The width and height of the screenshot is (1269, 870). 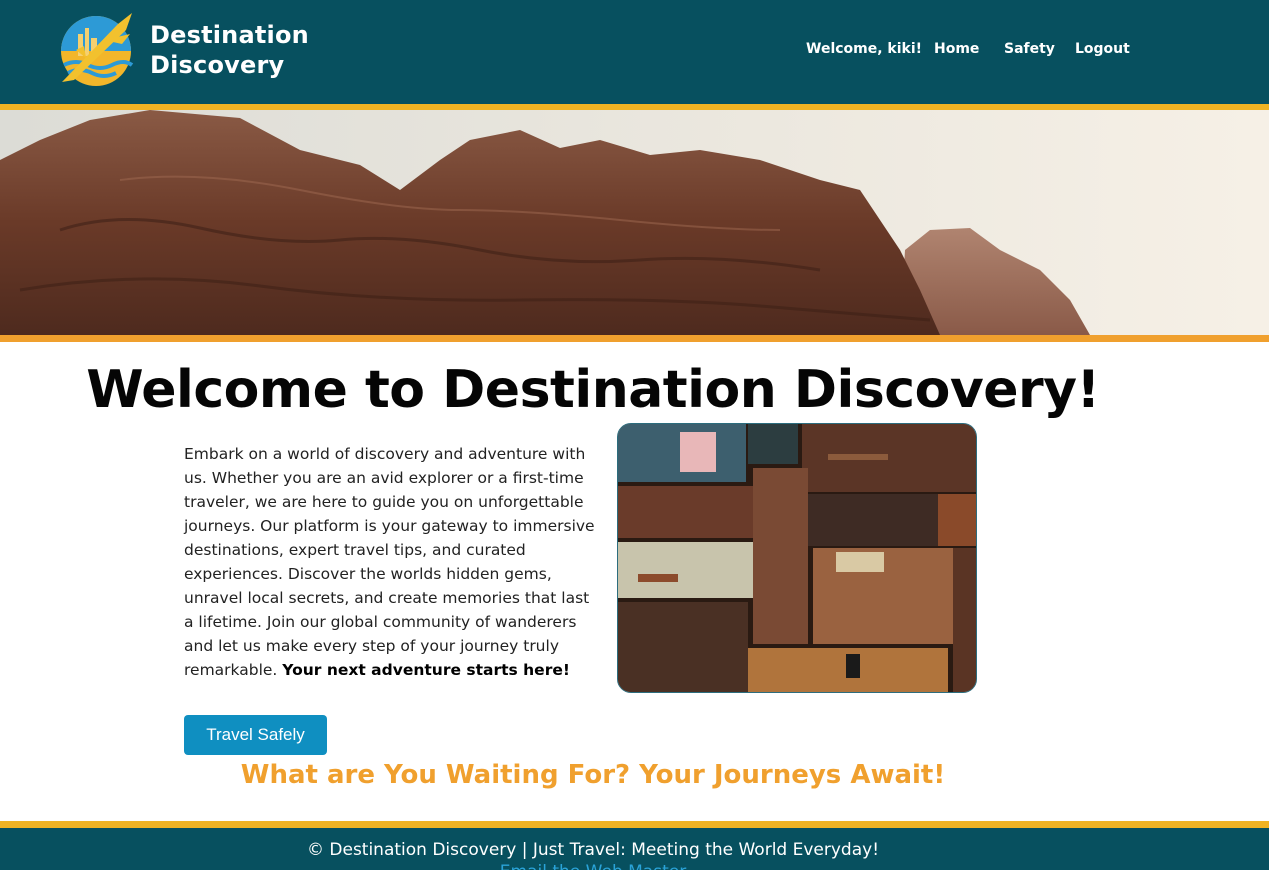 I want to click on intro-bold-text: Your next adventure starts here!, so click(x=426, y=670).